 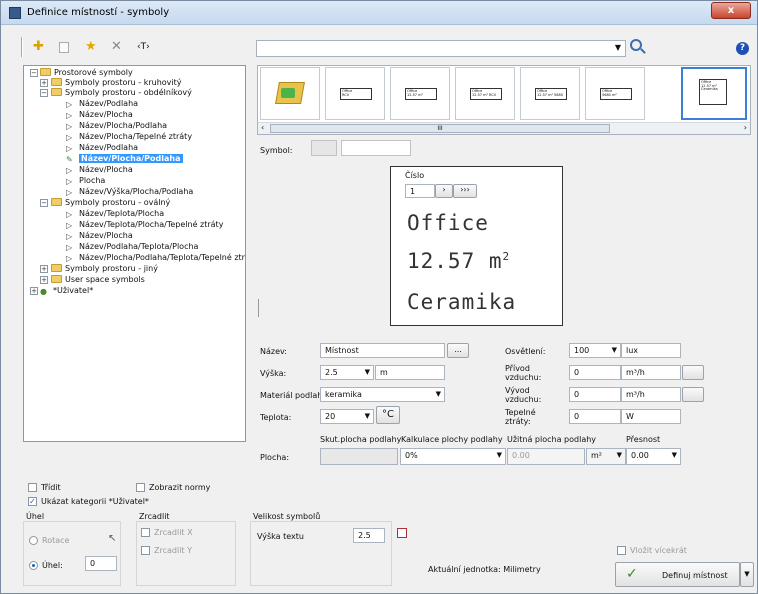 I want to click on user-icon: ●, so click(x=43, y=291).